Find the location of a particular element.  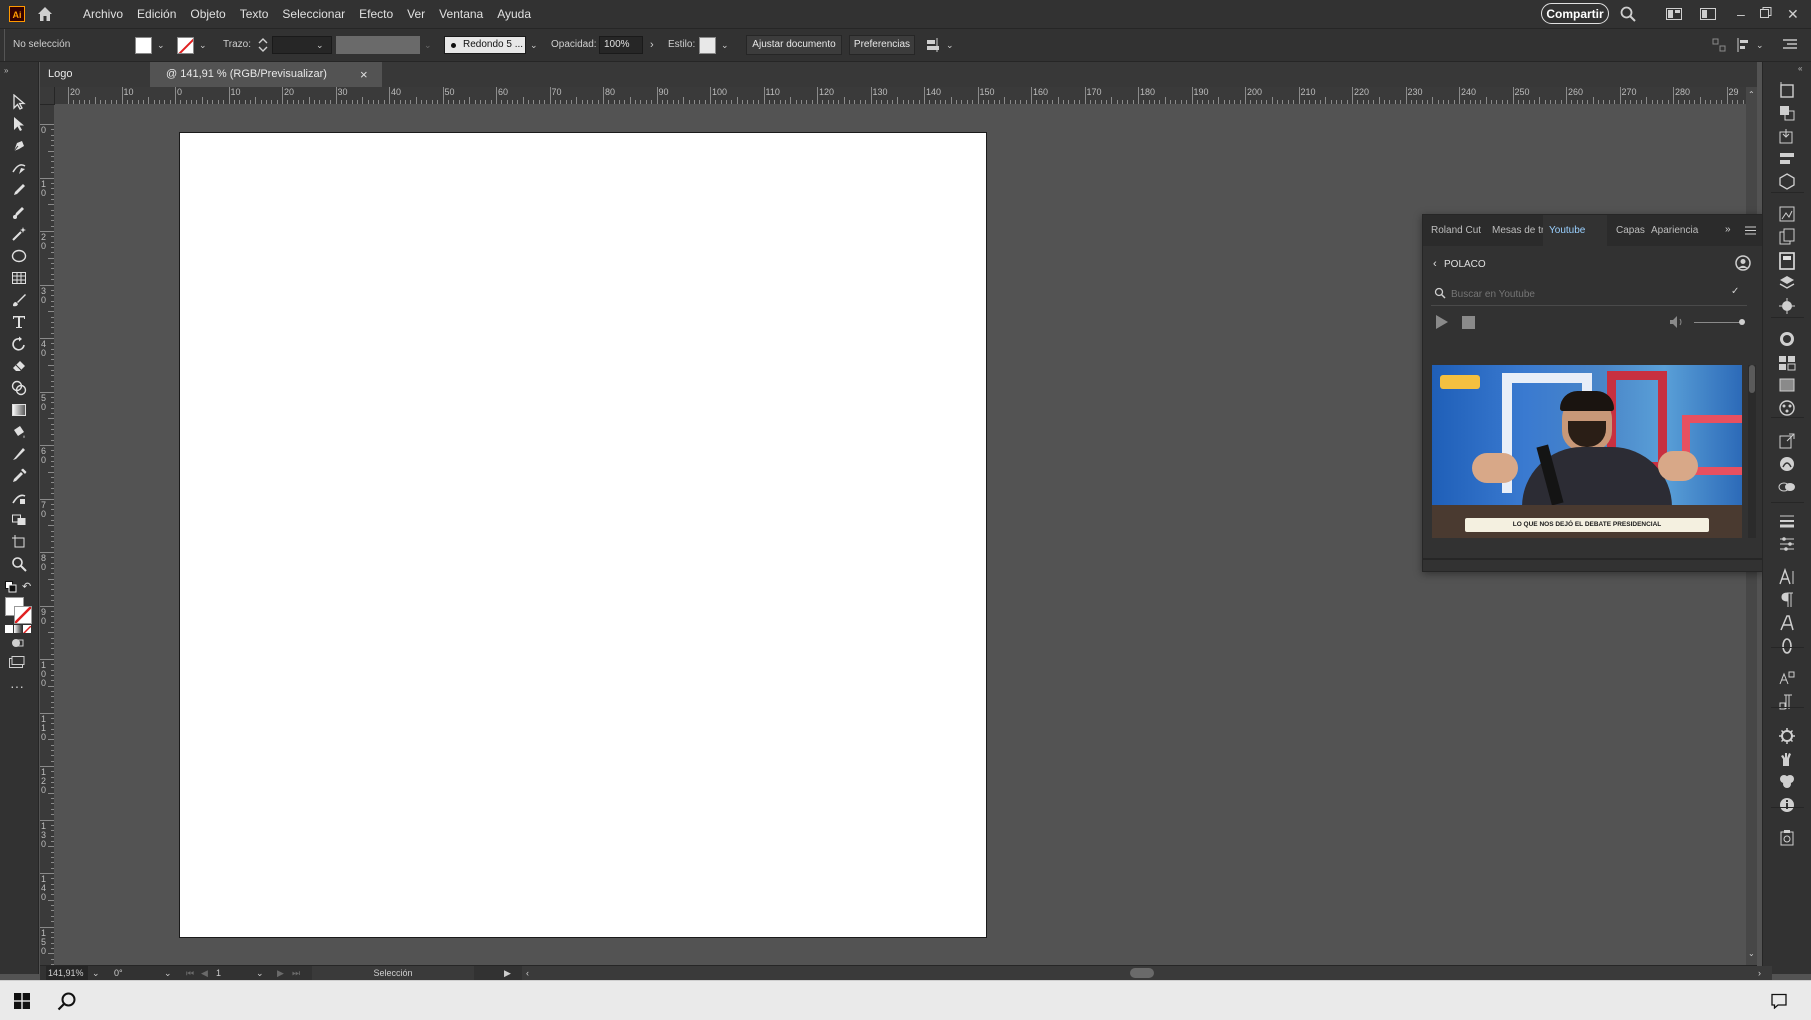

transform-icon is located at coordinates (1787, 544).